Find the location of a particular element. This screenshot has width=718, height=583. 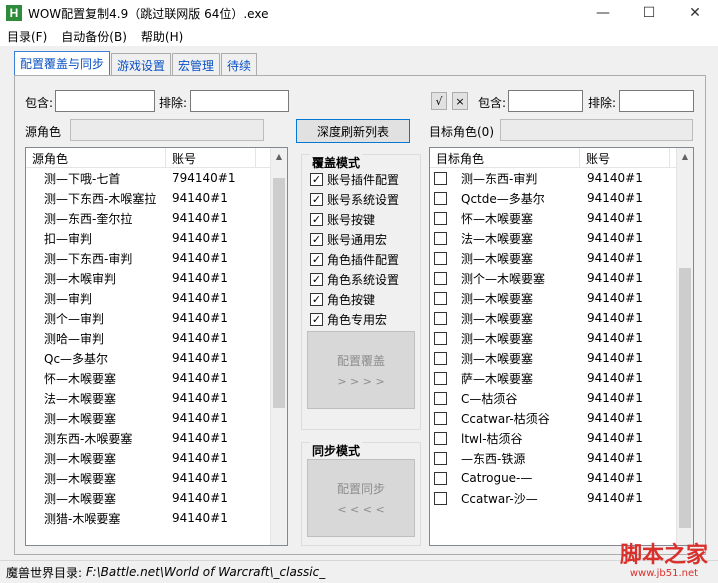

target-col-account: 账号 is located at coordinates (625, 157).